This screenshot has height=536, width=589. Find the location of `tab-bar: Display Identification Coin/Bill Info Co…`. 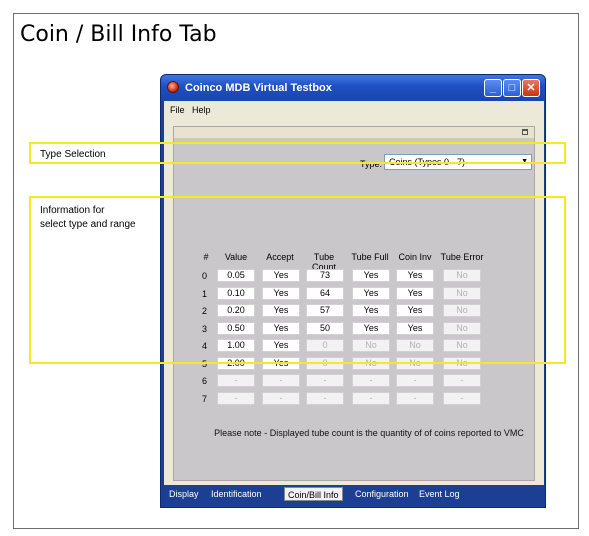

tab-bar: Display Identification Coin/Bill Info Co… is located at coordinates (354, 494).